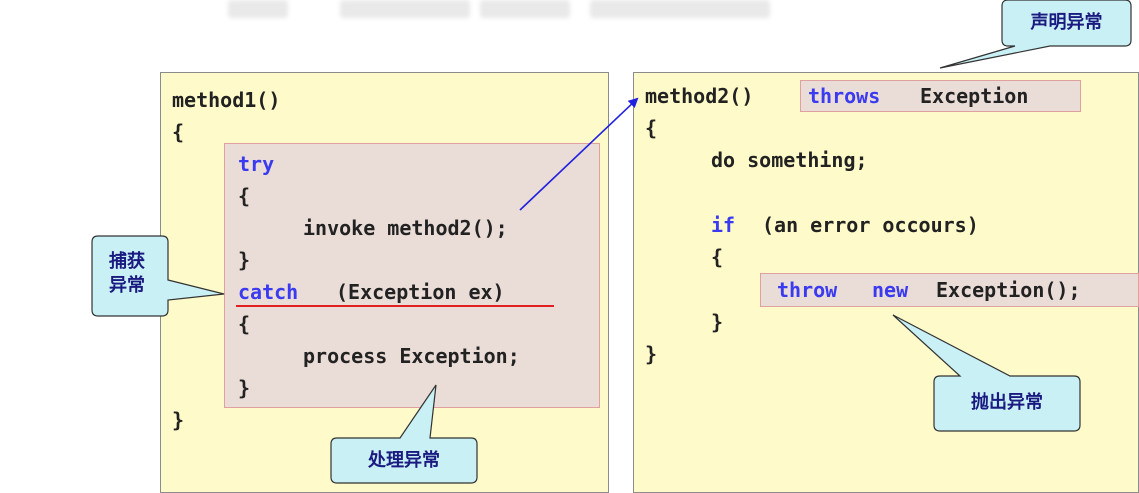 This screenshot has height=493, width=1139. Describe the element at coordinates (1066, 22) in the screenshot. I see `declare-callout-label: 声明异常` at that location.